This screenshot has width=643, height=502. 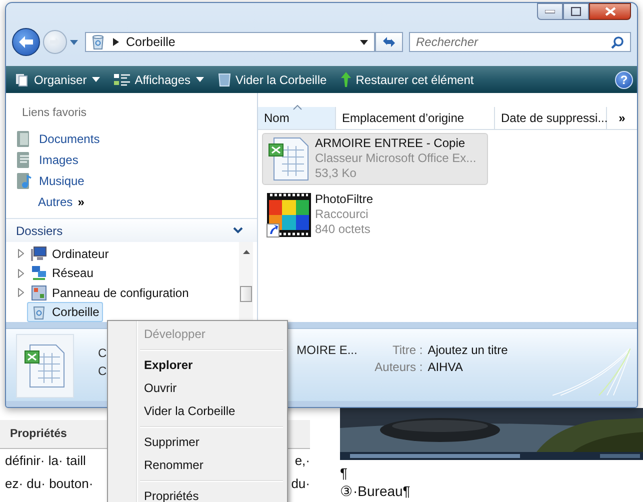 What do you see at coordinates (297, 118) in the screenshot?
I see `column-header: Nom` at bounding box center [297, 118].